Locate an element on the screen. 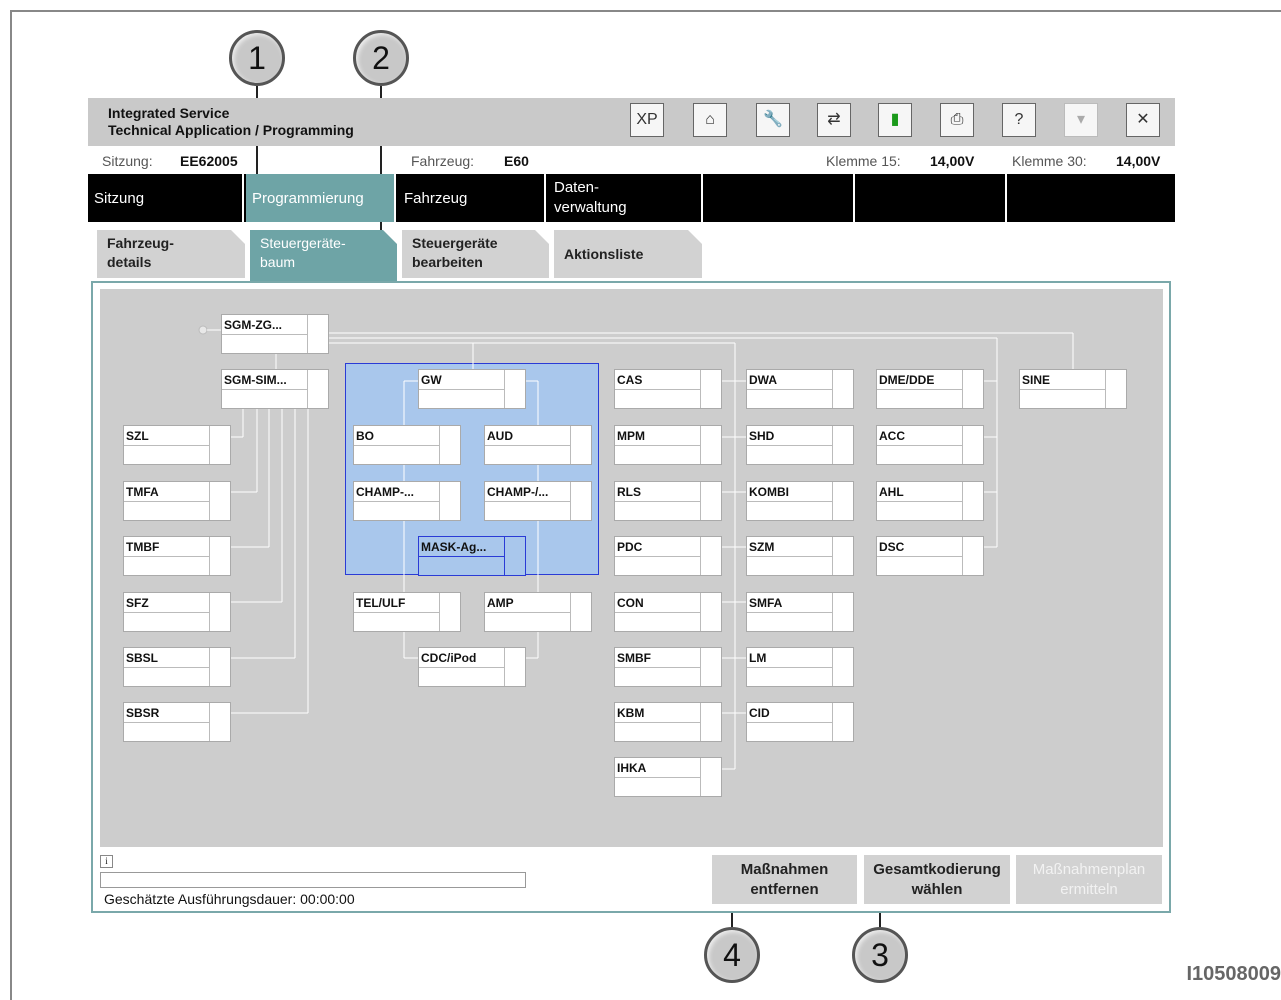 The height and width of the screenshot is (1000, 1281). ecu-label: CON is located at coordinates (630, 603).